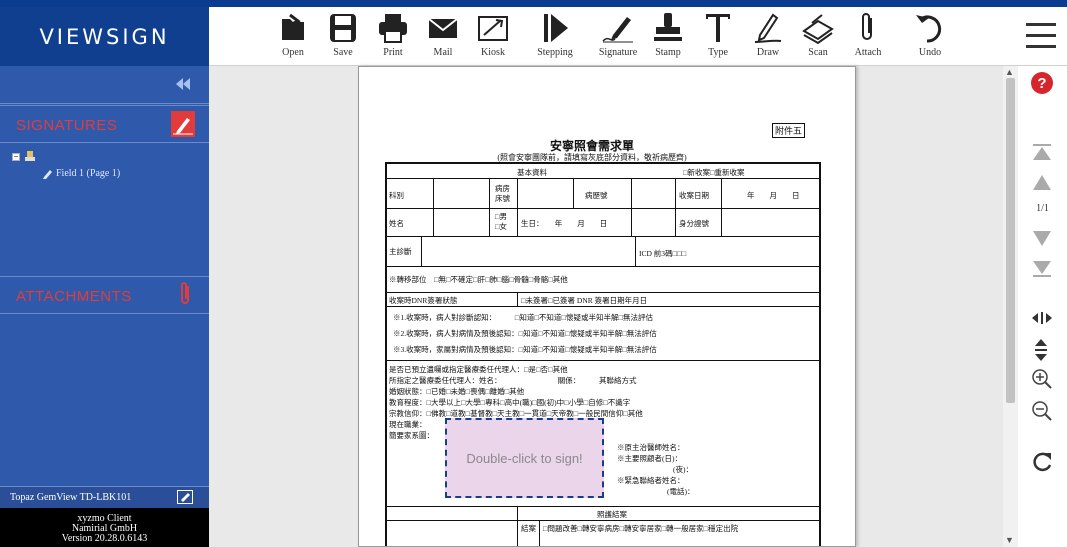 This screenshot has width=1067, height=547. I want to click on signature-icon, so click(617, 30).